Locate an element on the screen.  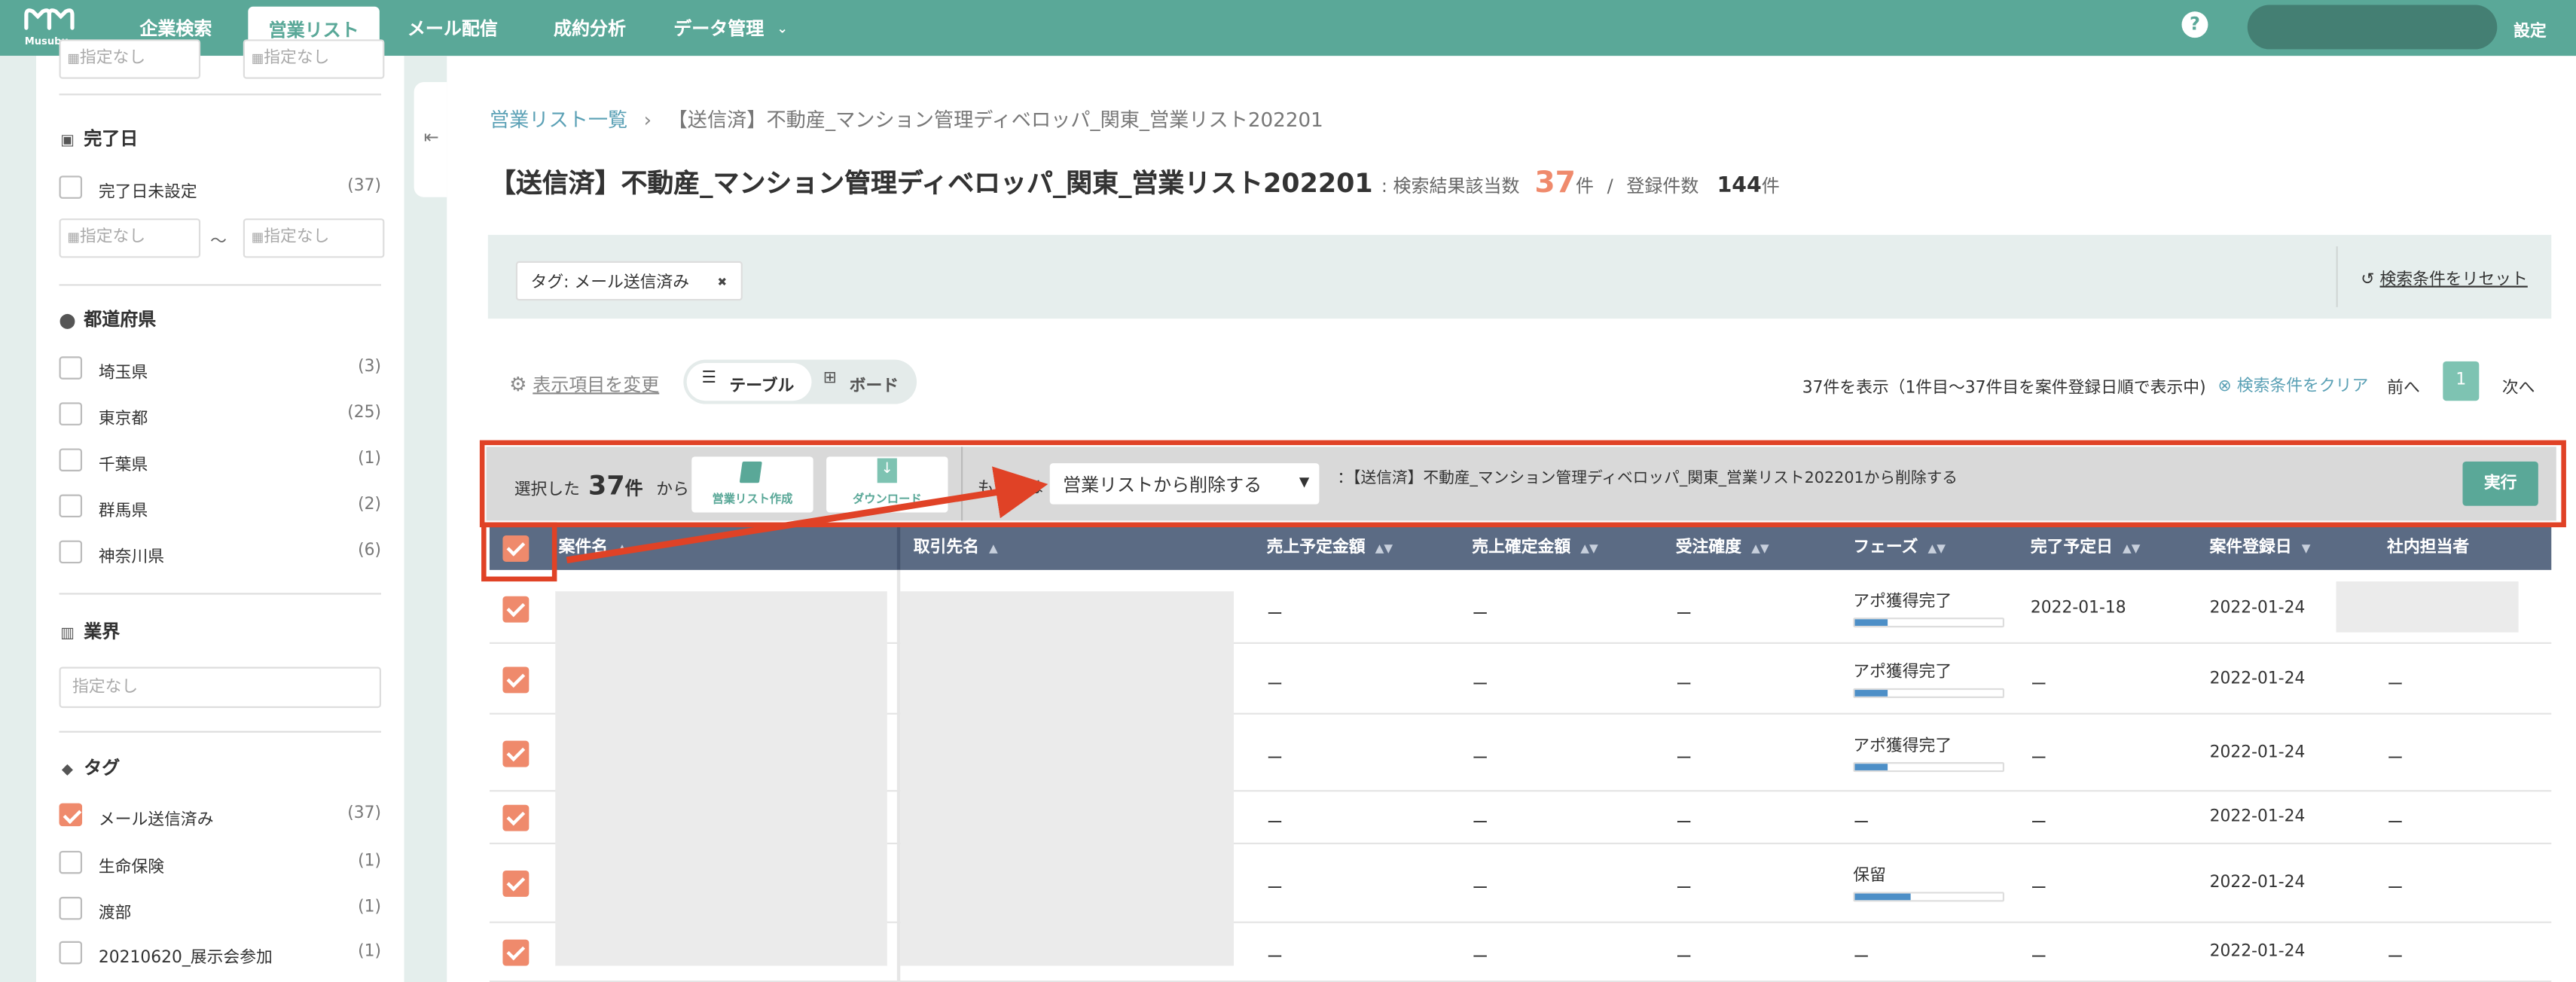
phase-progress-fill is located at coordinates (1871, 766).